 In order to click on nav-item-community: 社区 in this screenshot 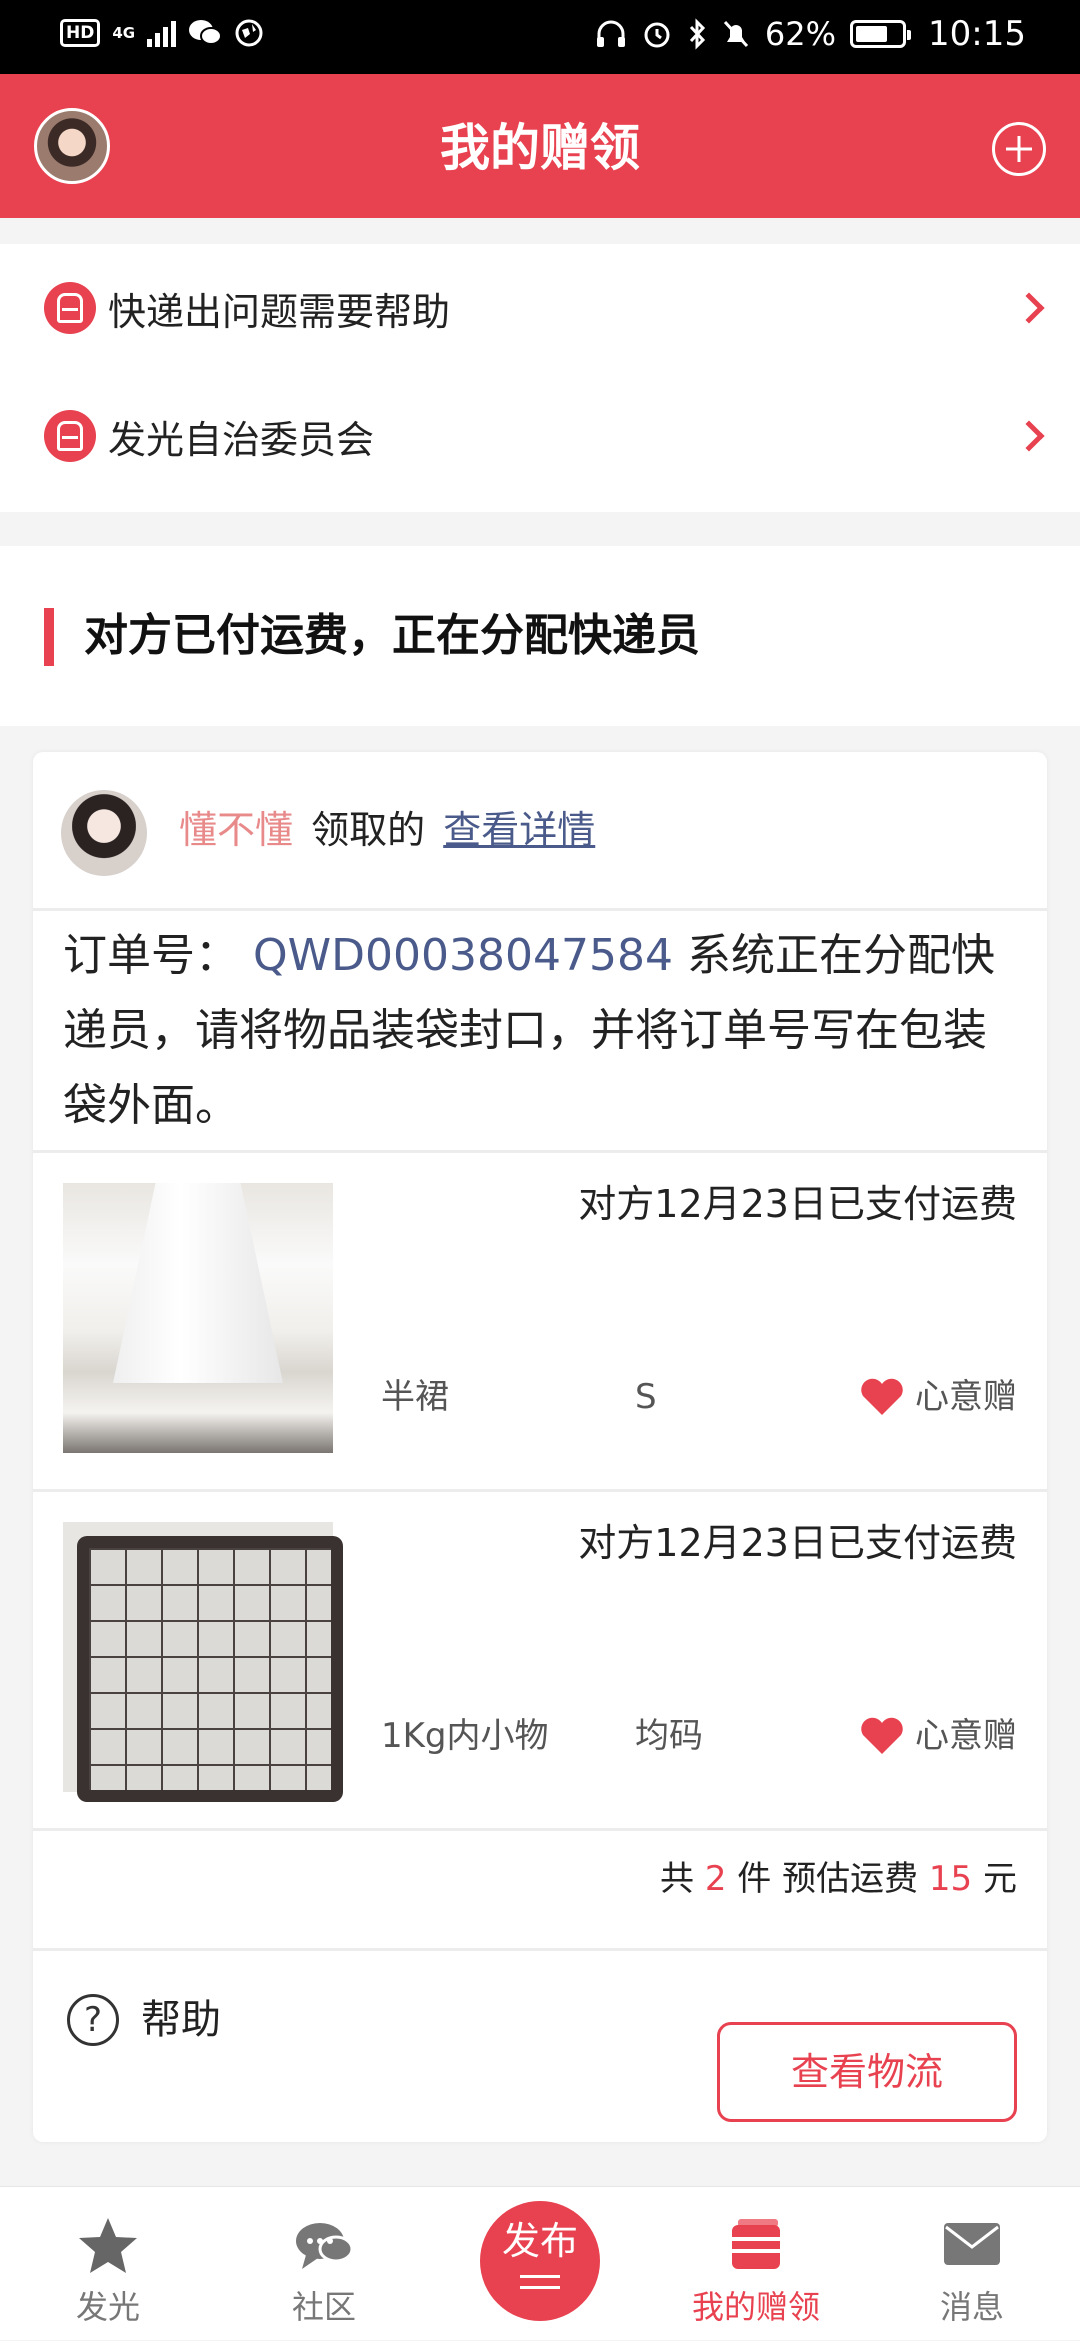, I will do `click(324, 2264)`.